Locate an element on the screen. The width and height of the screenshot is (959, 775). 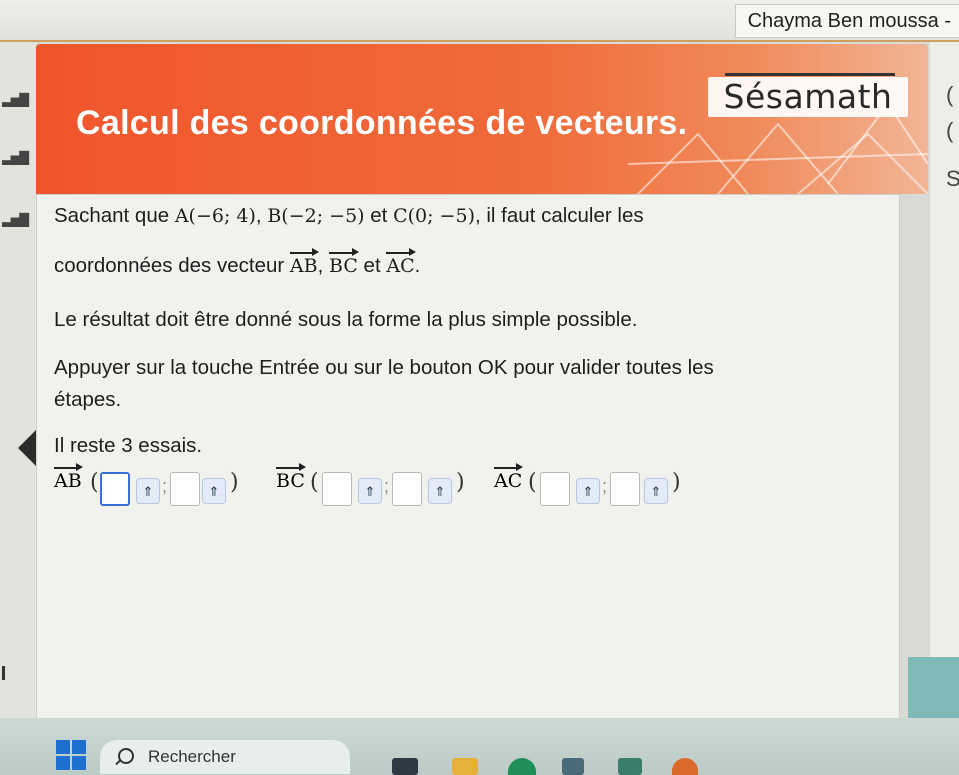
ab-y-input is located at coordinates (185, 489).